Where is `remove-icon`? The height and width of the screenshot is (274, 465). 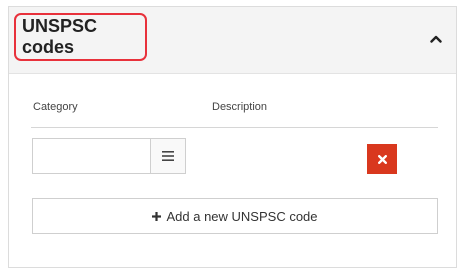 remove-icon is located at coordinates (382, 159).